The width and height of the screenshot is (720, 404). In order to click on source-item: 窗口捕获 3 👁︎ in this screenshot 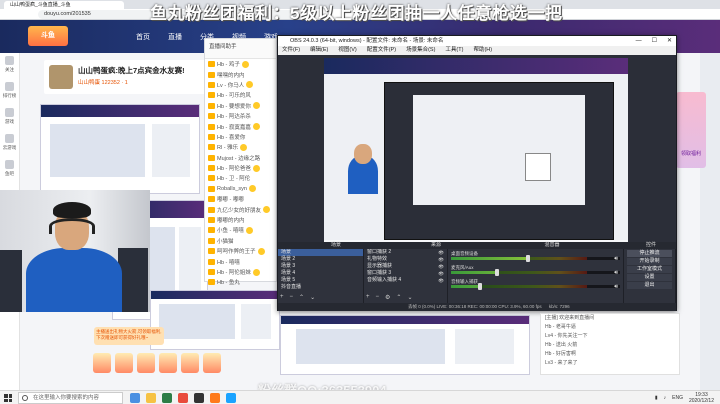, I will do `click(405, 273)`.